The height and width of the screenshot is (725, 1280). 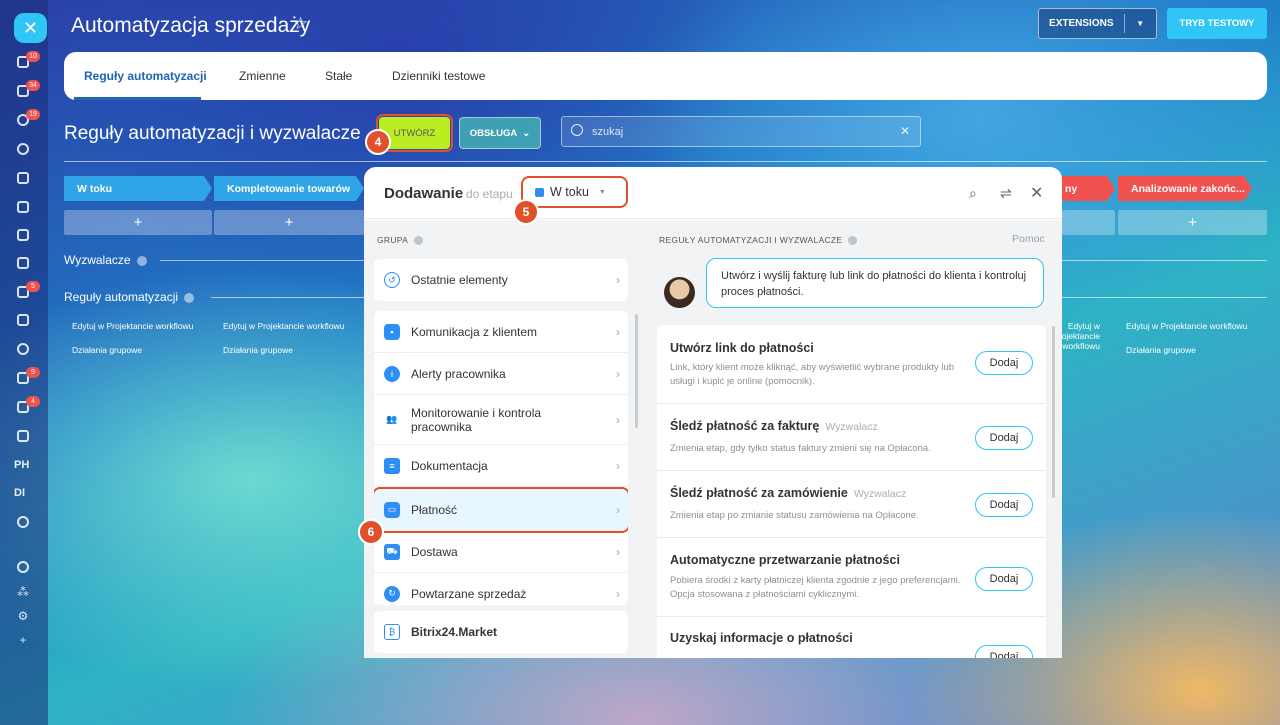 What do you see at coordinates (574, 192) in the screenshot?
I see `stage-selector: W toku ▼` at bounding box center [574, 192].